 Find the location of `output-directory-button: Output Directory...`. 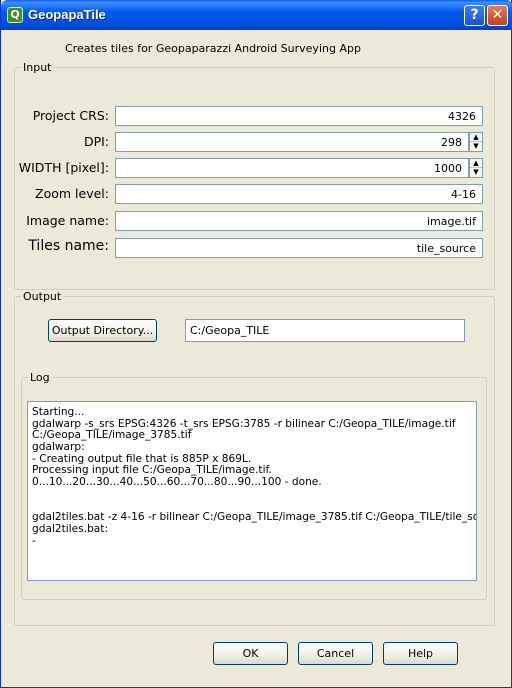

output-directory-button: Output Directory... is located at coordinates (102, 330).